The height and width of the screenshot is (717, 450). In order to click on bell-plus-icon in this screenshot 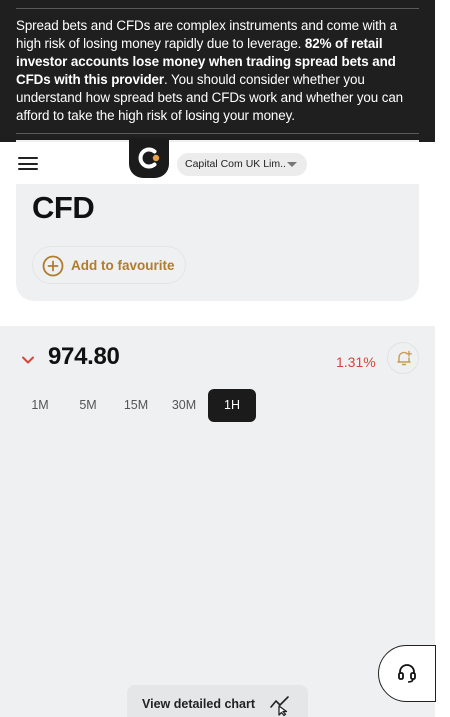, I will do `click(404, 358)`.